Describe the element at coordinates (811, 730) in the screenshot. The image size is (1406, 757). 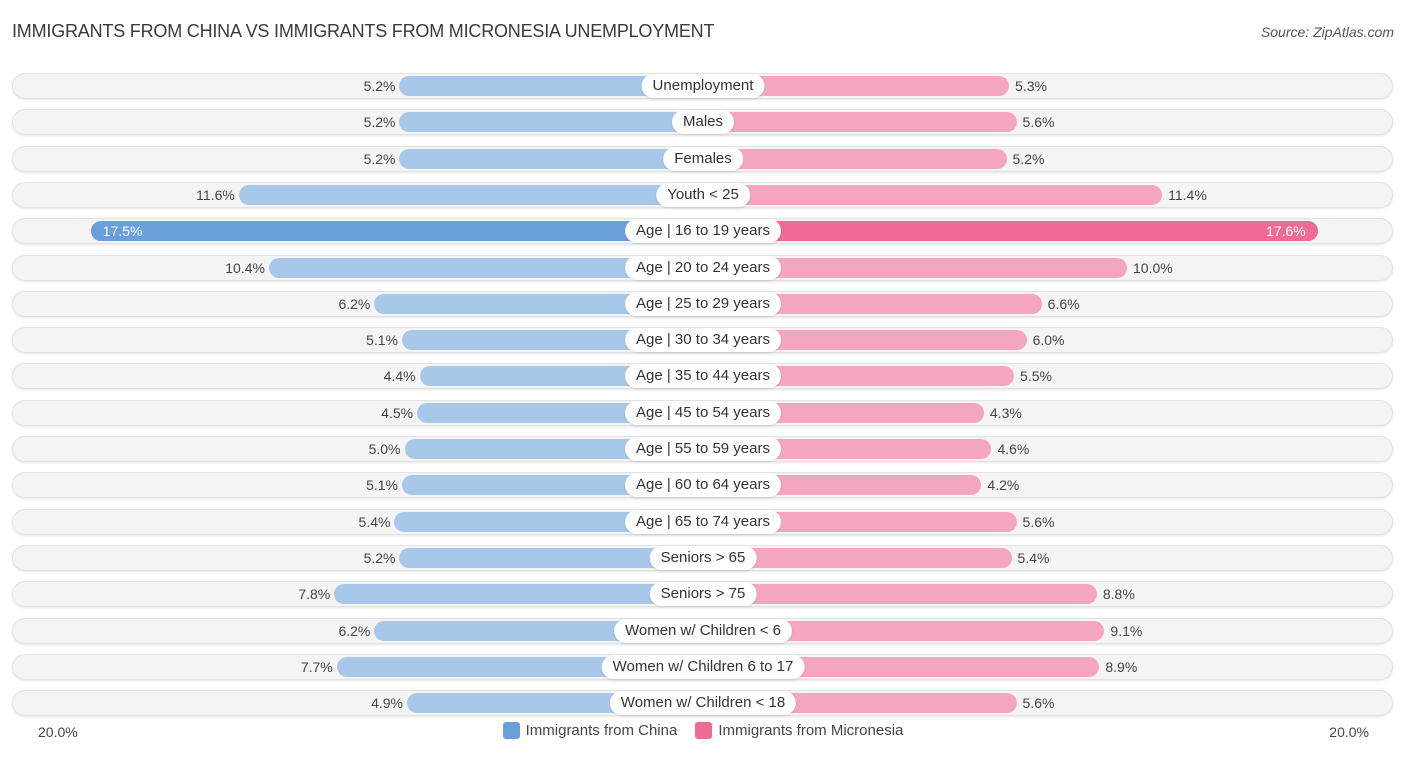
I see `legend-label-micronesia: Immigrants from Micronesia` at that location.